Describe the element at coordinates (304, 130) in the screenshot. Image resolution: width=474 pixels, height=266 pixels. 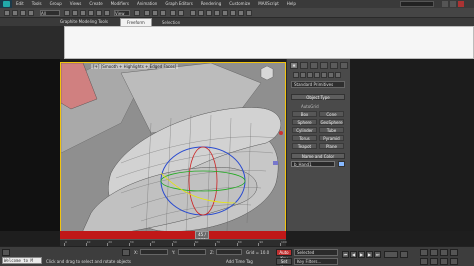
I see `cylinder-button: Cylinder` at that location.